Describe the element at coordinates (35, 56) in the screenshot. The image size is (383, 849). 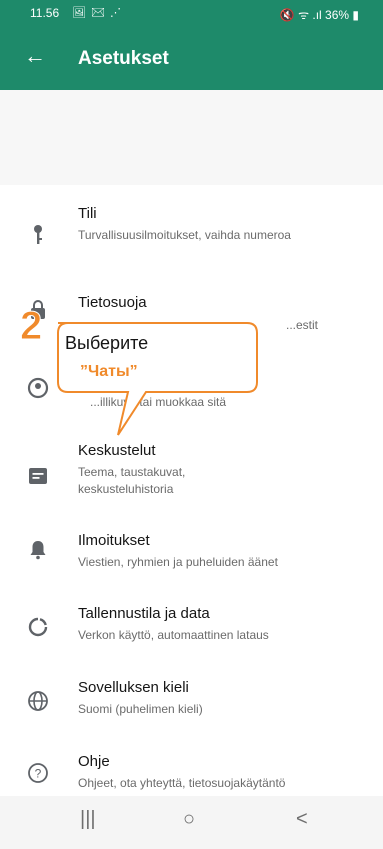
I see `back-arrow-icon: ←` at that location.